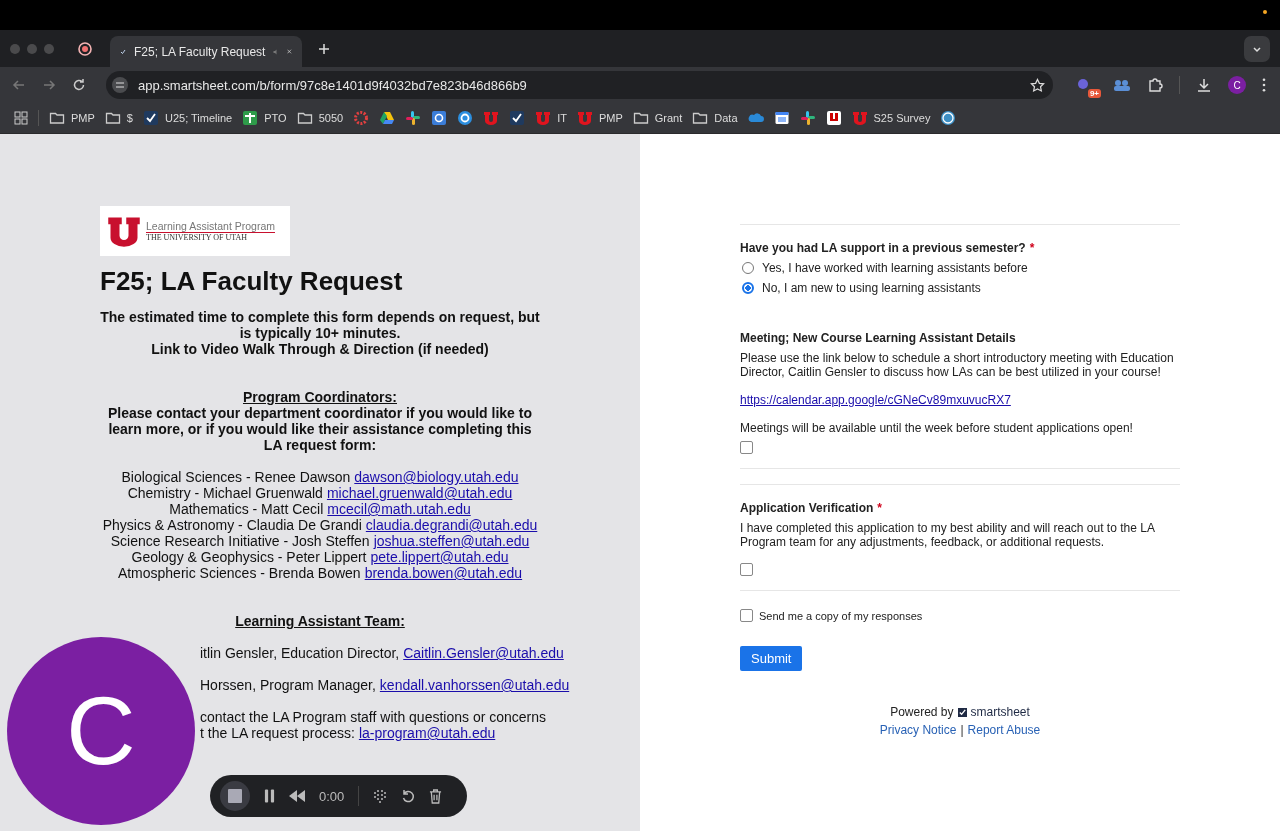  Describe the element at coordinates (436, 796) in the screenshot. I see `trash-icon` at that location.